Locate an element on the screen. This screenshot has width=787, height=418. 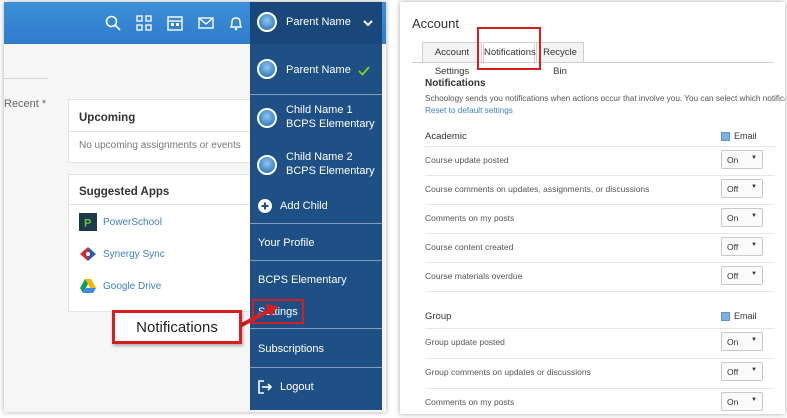
notifications-tab-highlight-box is located at coordinates (509, 48).